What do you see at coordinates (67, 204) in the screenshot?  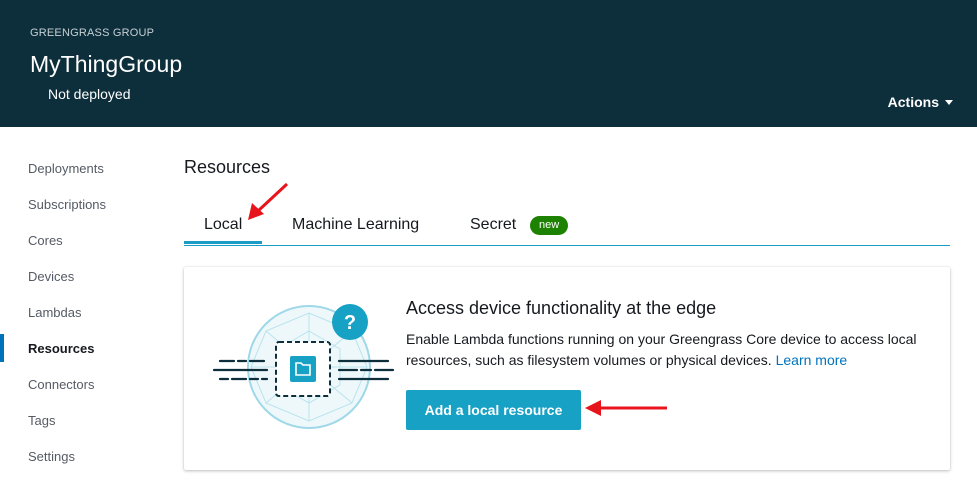 I see `sidebar-item-subscriptions: Subscriptions` at bounding box center [67, 204].